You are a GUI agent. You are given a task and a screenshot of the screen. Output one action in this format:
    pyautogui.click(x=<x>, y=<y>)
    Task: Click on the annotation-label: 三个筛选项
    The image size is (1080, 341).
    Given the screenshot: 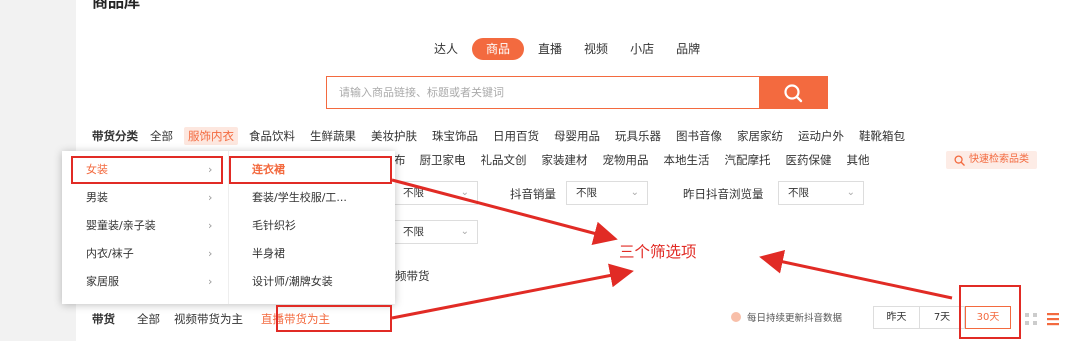 What is the action you would take?
    pyautogui.click(x=658, y=252)
    